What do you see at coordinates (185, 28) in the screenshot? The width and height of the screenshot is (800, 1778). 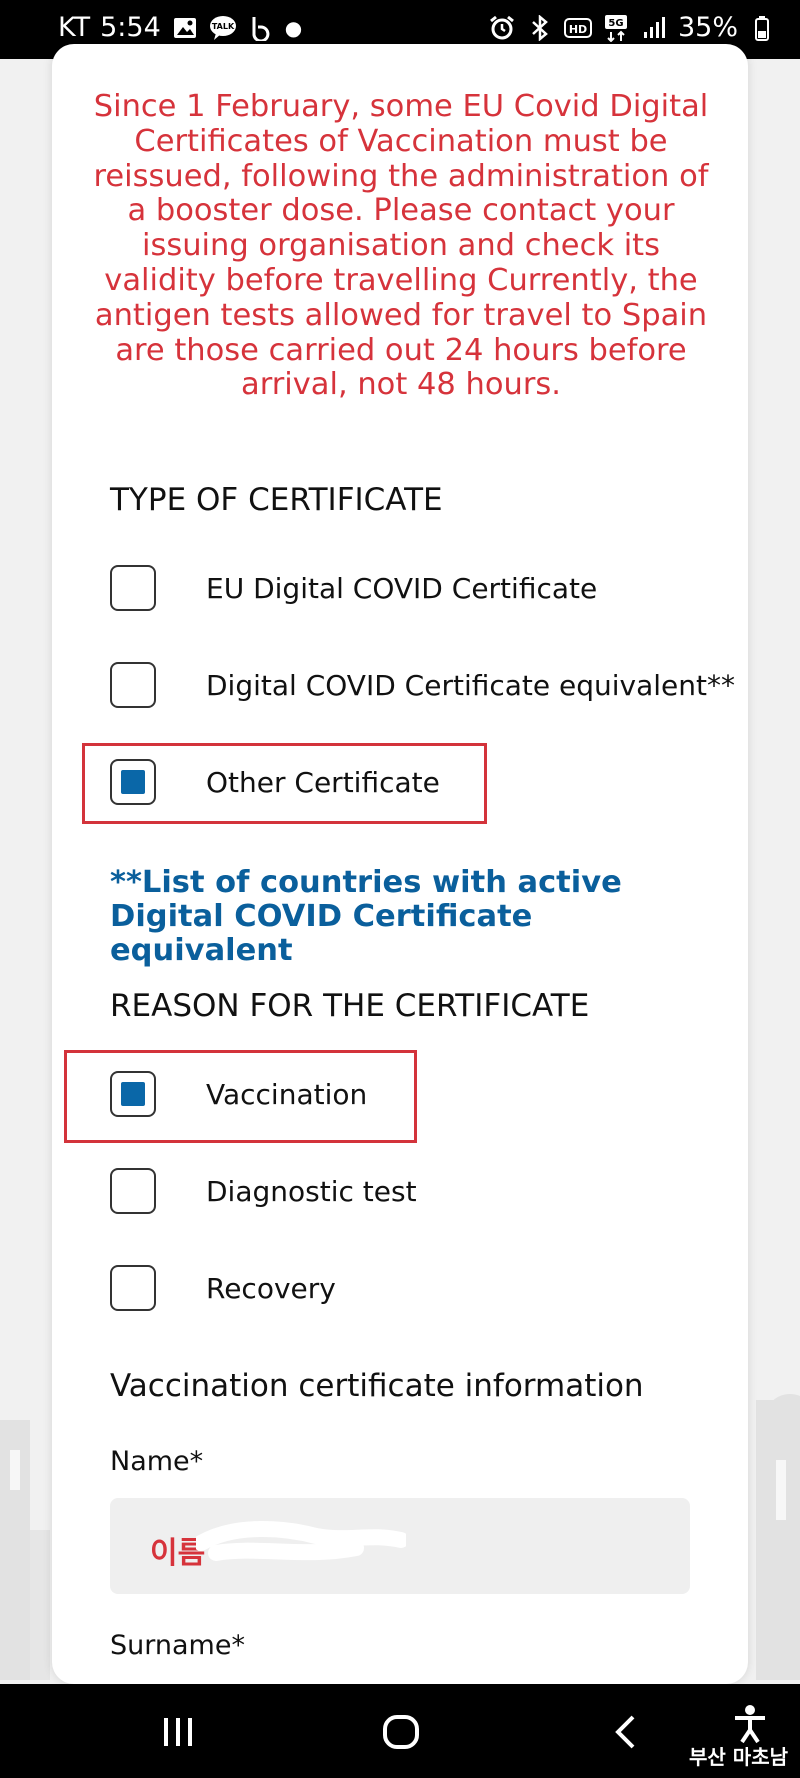 I see `image-icon` at bounding box center [185, 28].